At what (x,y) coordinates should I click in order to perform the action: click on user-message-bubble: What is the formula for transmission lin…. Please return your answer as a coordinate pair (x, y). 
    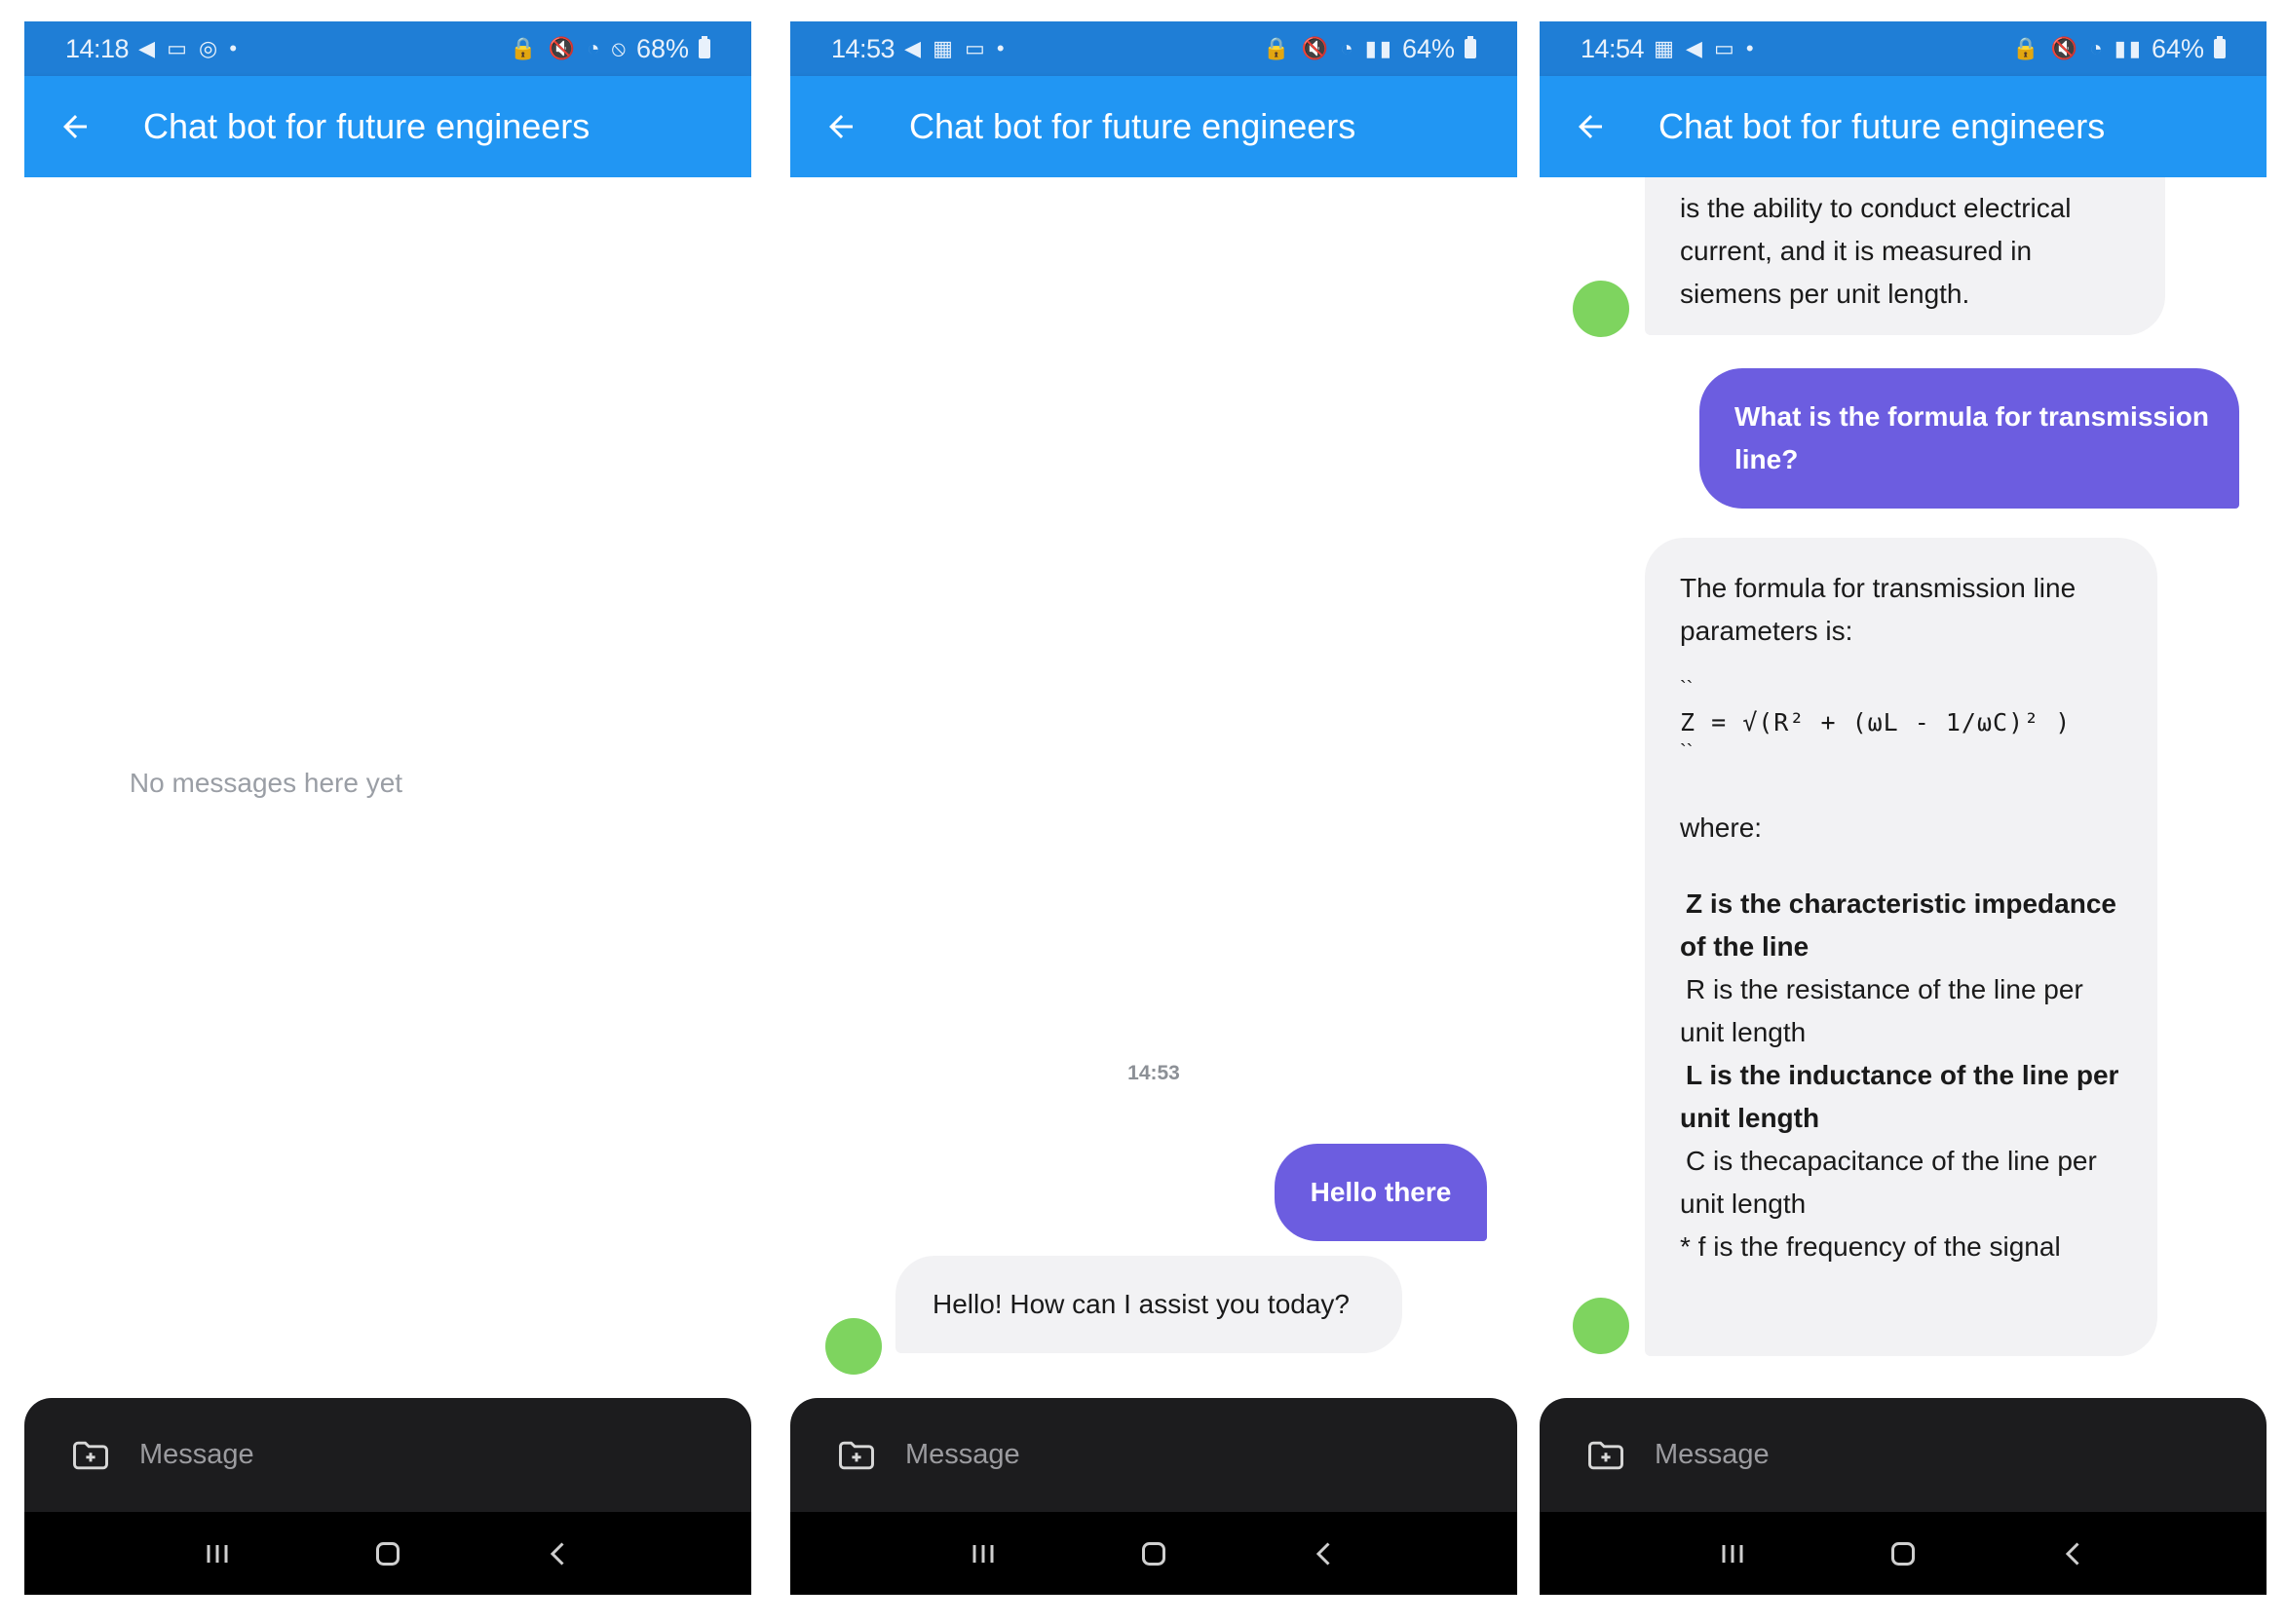
    Looking at the image, I should click on (1969, 438).